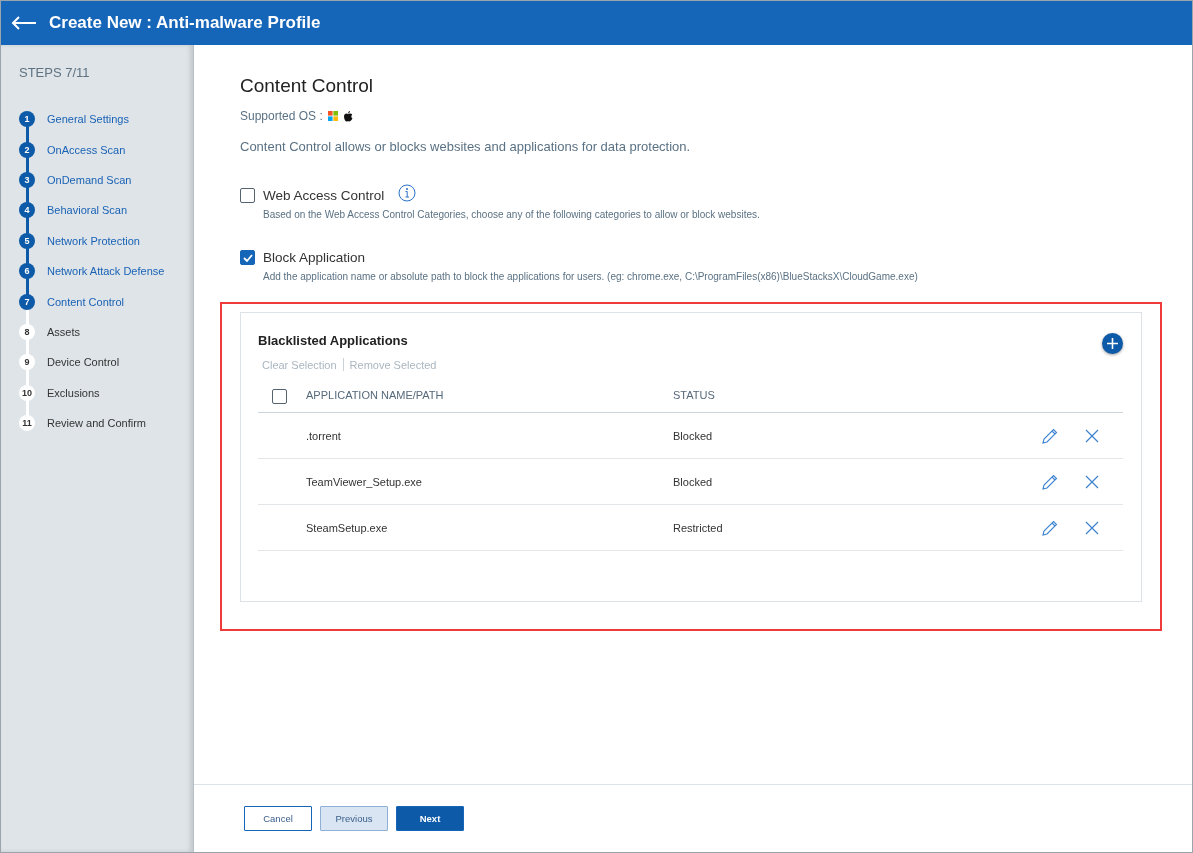 This screenshot has height=853, width=1193. What do you see at coordinates (489, 482) in the screenshot?
I see `table-cell: TeamViewer_Setup.exe` at bounding box center [489, 482].